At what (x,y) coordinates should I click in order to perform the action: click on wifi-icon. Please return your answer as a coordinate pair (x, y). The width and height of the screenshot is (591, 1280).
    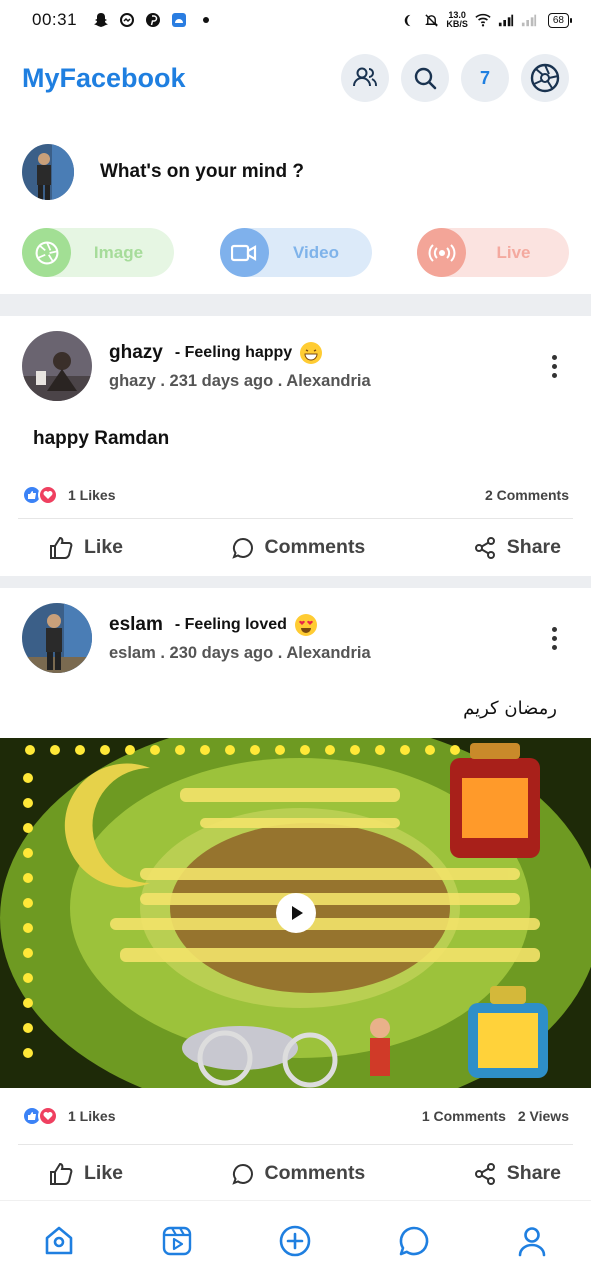
    Looking at the image, I should click on (483, 20).